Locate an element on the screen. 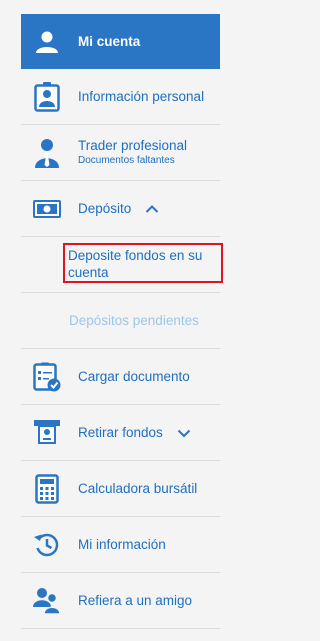 Image resolution: width=320 pixels, height=641 pixels. refer-friends-icon is located at coordinates (47, 601).